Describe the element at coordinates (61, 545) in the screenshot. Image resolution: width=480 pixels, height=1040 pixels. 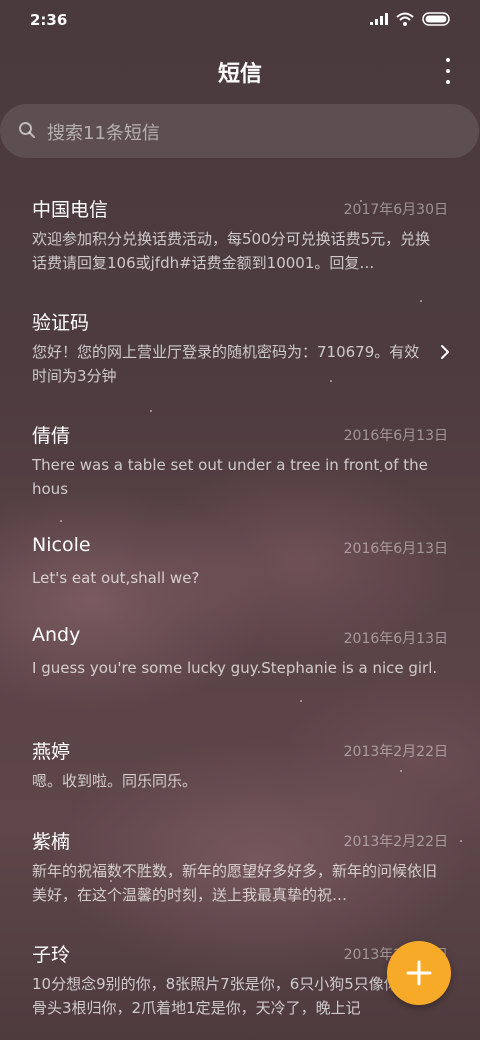
I see `contact-name: Nicole` at that location.